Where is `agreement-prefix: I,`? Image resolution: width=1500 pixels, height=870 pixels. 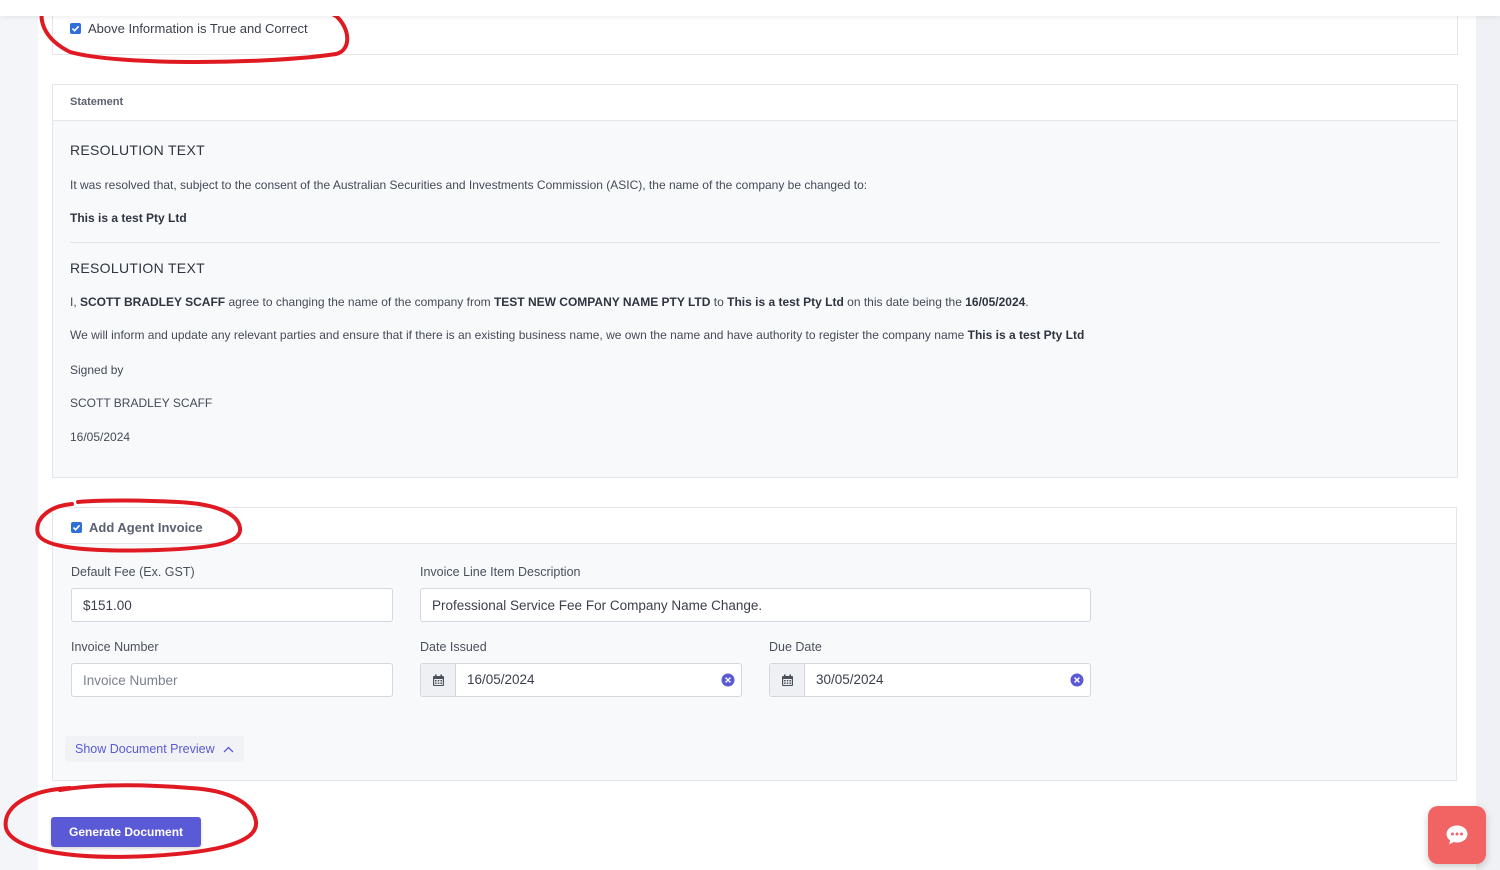 agreement-prefix: I, is located at coordinates (75, 302).